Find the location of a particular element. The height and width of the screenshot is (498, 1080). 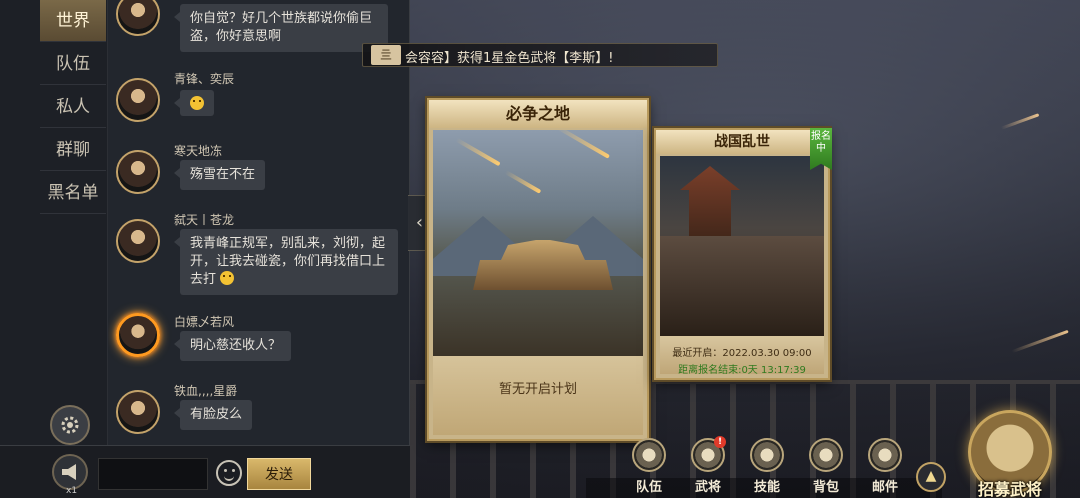

username: 白嫖乄若风 is located at coordinates (204, 321).